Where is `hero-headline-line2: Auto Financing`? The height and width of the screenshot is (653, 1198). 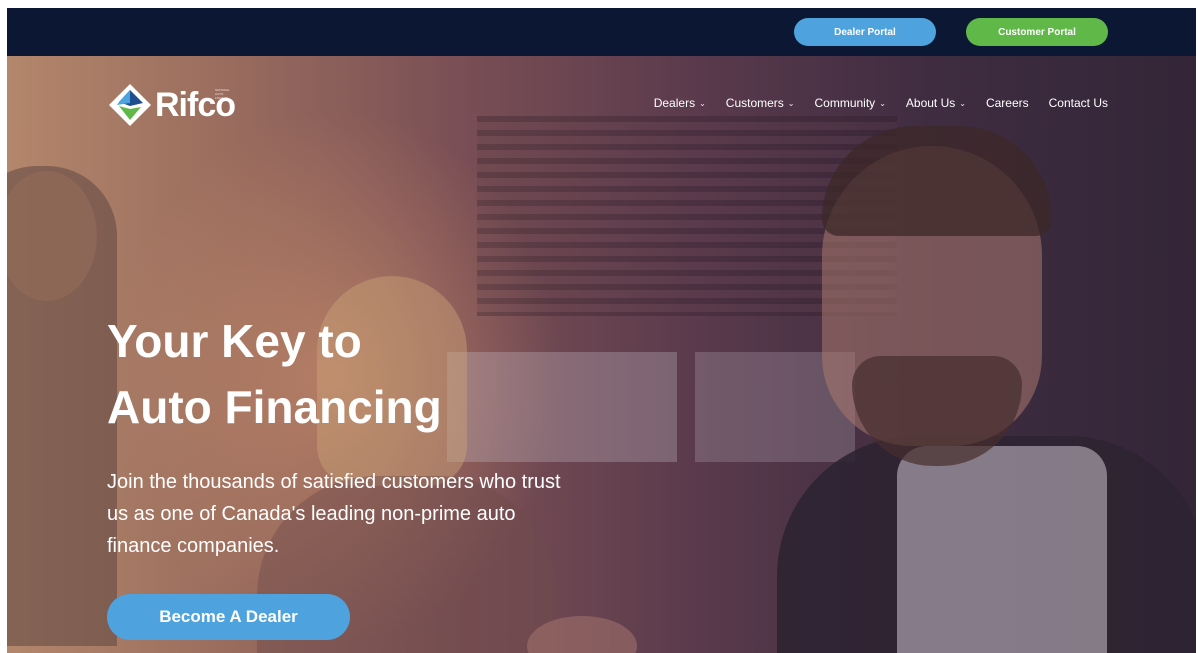 hero-headline-line2: Auto Financing is located at coordinates (274, 407).